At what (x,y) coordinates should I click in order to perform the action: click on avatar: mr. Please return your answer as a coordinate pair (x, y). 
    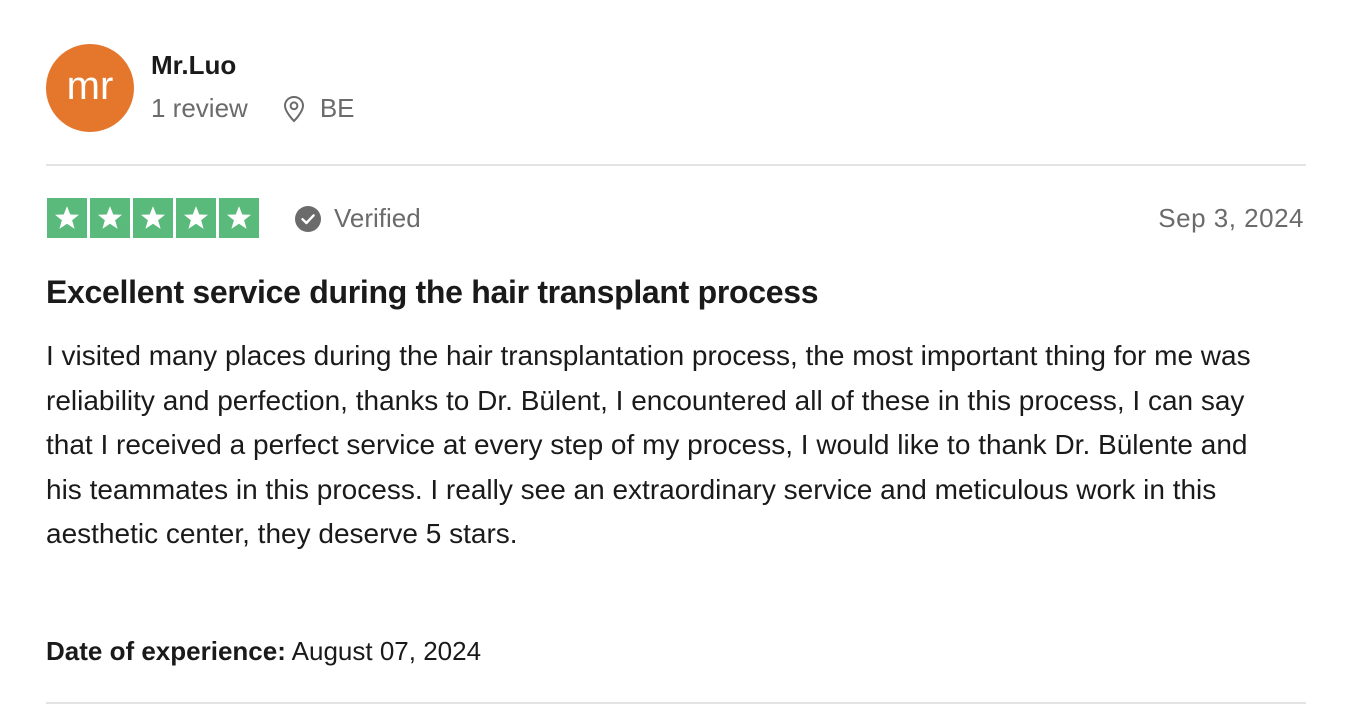
    Looking at the image, I should click on (90, 88).